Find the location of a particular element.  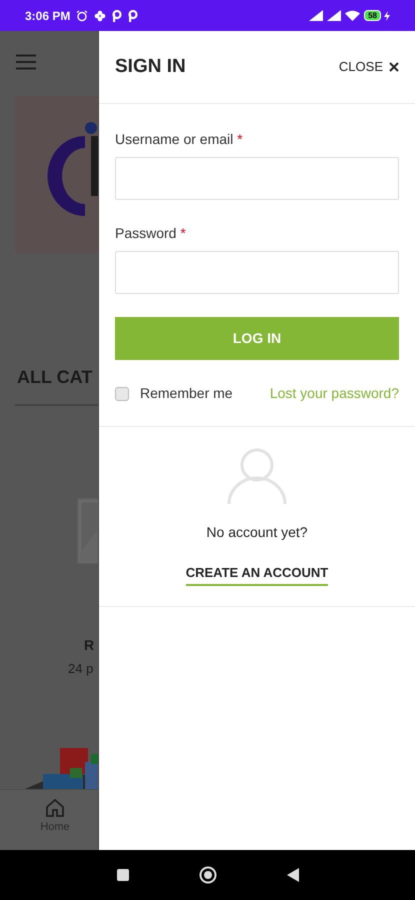

flower-icon is located at coordinates (100, 16).